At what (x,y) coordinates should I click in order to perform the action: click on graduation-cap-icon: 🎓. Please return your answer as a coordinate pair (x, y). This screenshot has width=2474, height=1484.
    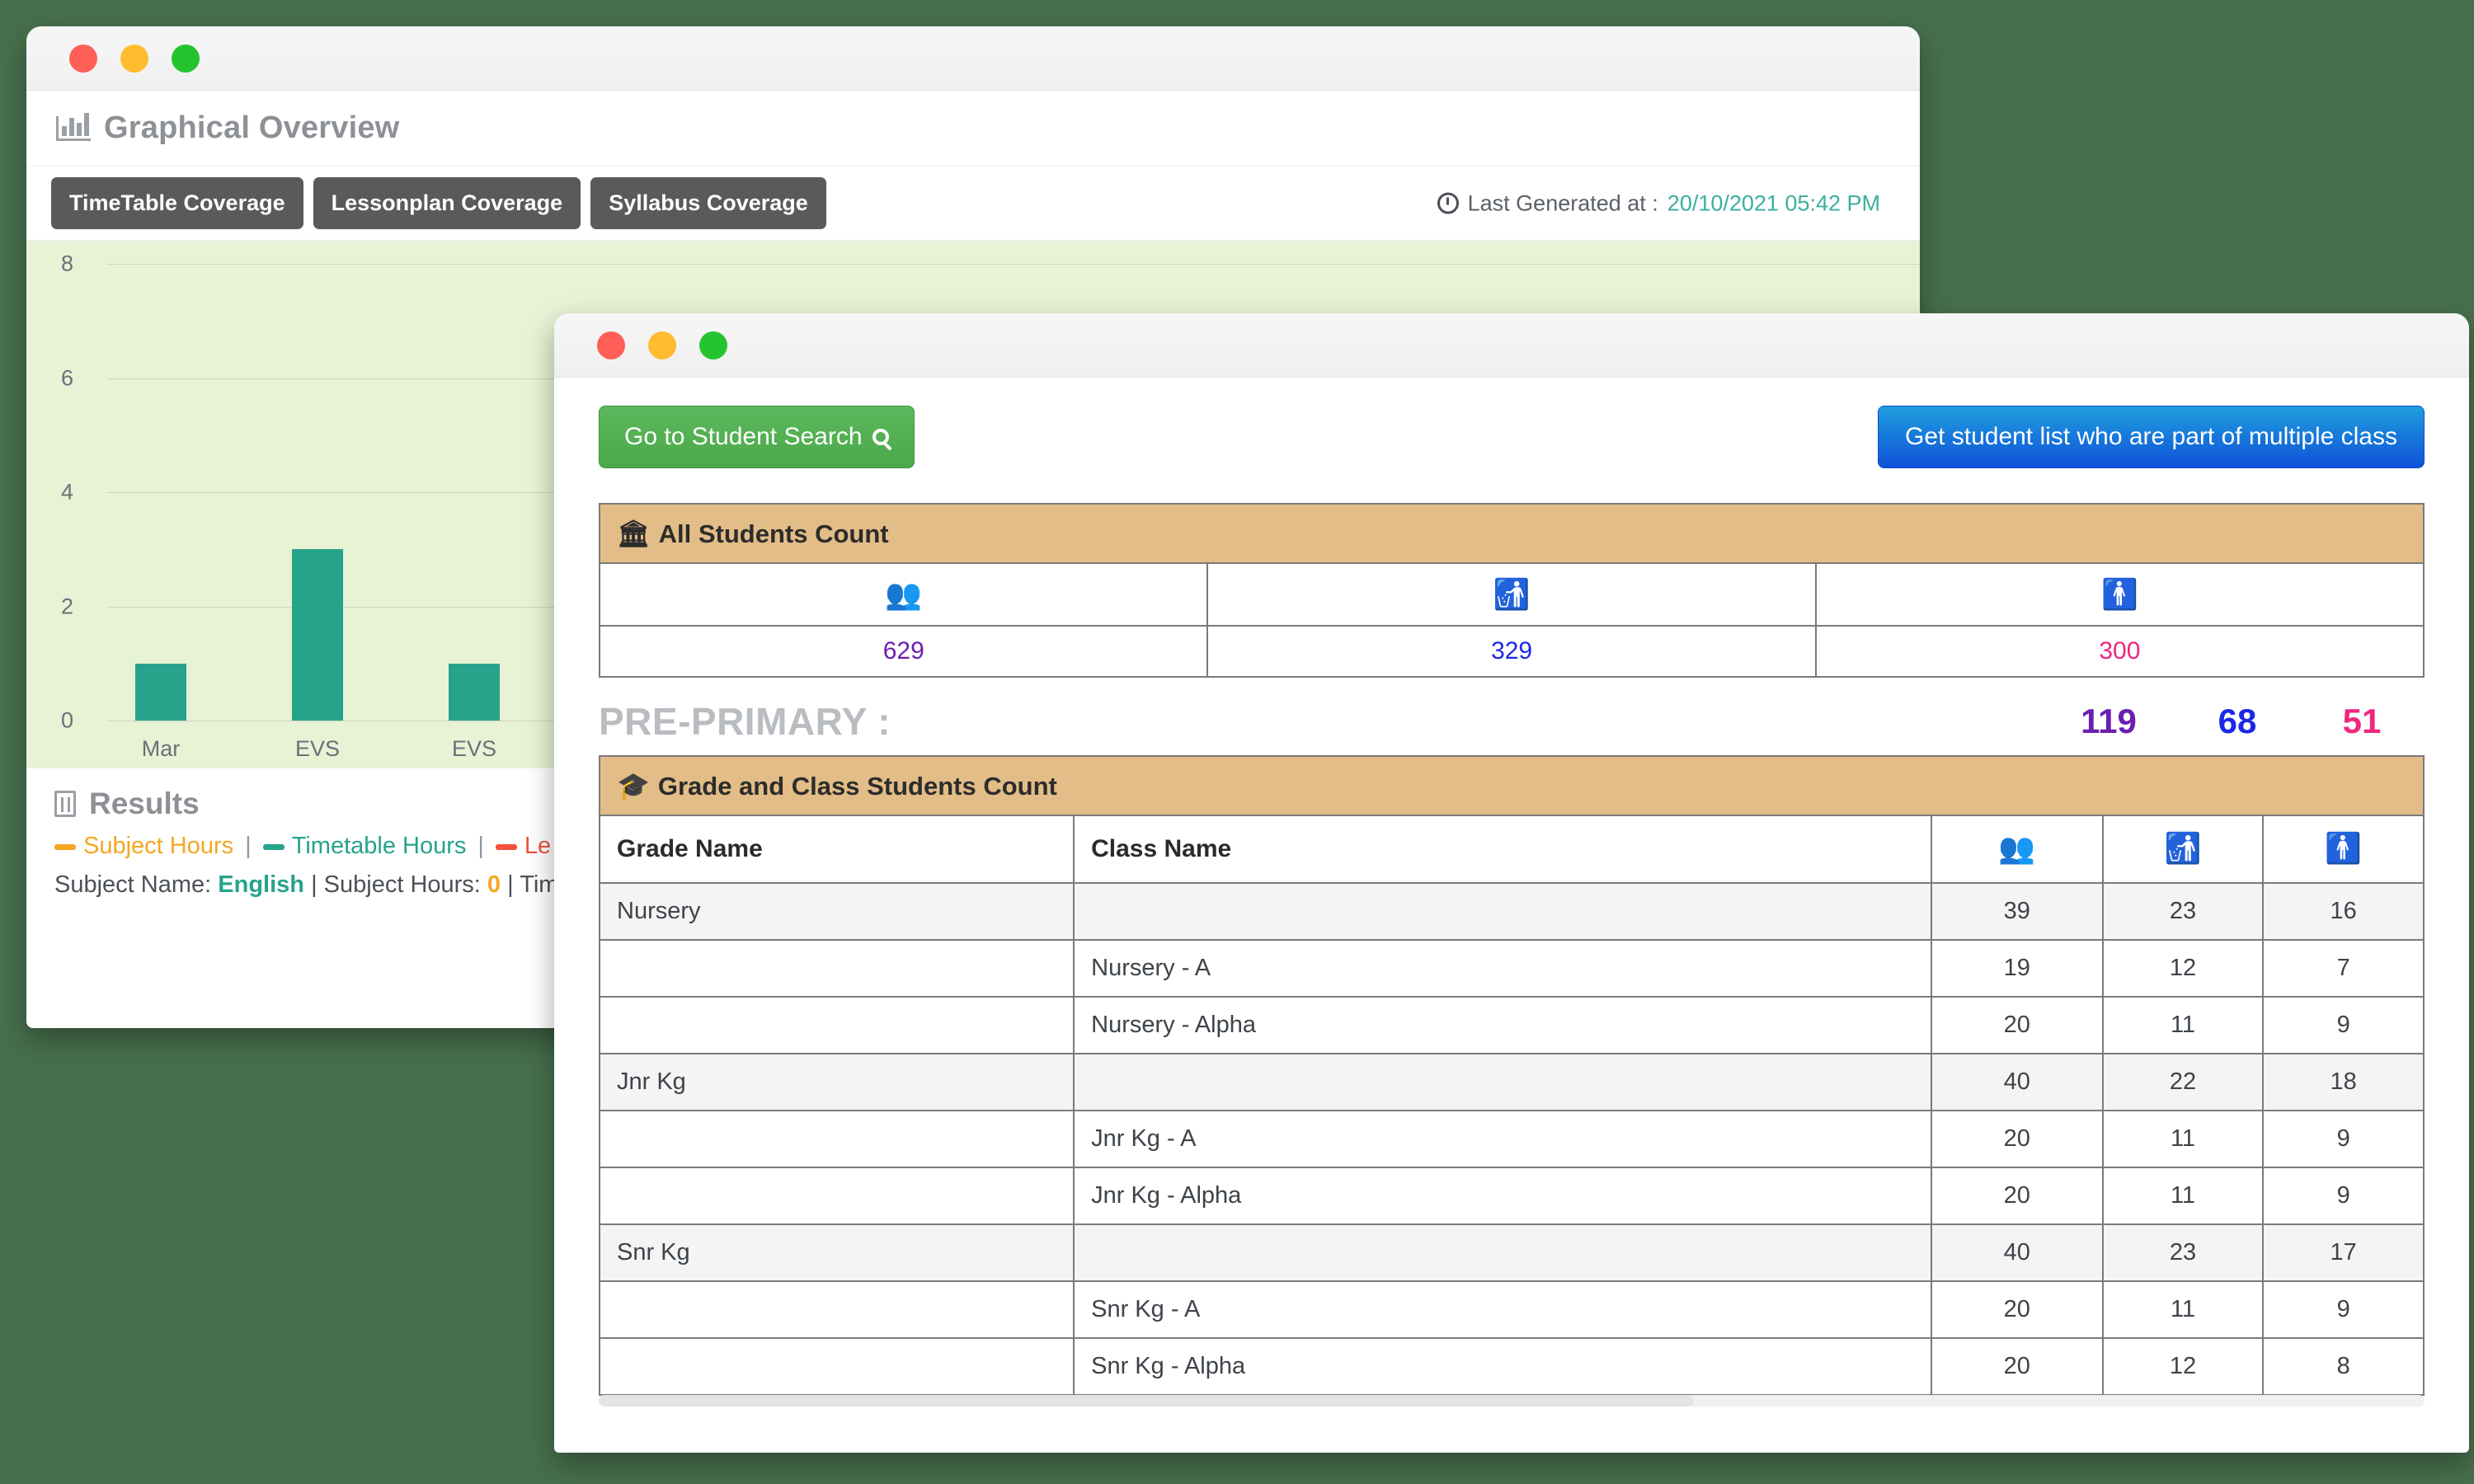
    Looking at the image, I should click on (633, 786).